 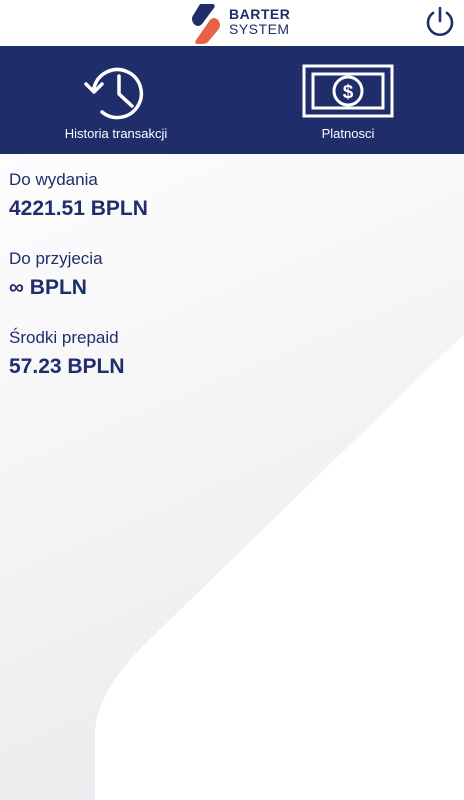 I want to click on nav-payments-button: $ Platnosci, so click(x=348, y=100).